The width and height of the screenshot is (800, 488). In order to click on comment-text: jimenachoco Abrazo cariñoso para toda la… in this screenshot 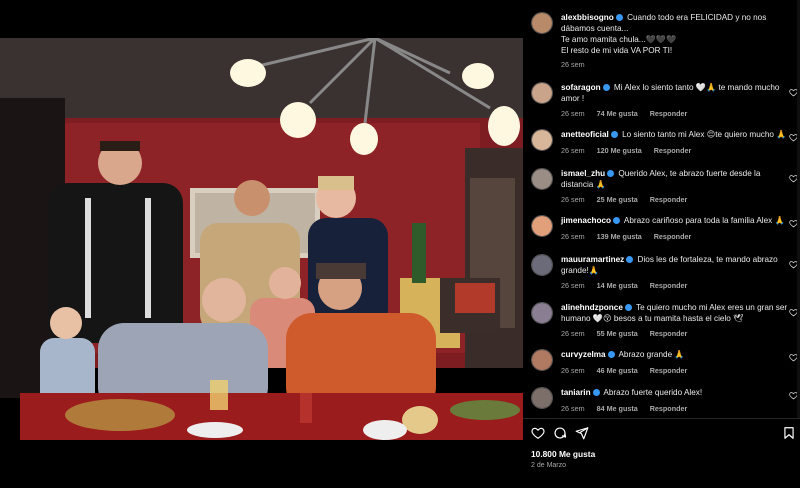, I will do `click(675, 220)`.